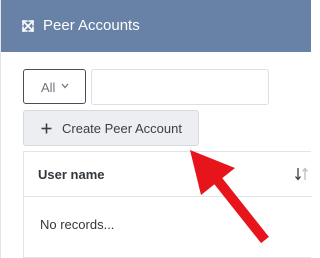 This screenshot has height=258, width=320. I want to click on expand-icon, so click(28, 26).